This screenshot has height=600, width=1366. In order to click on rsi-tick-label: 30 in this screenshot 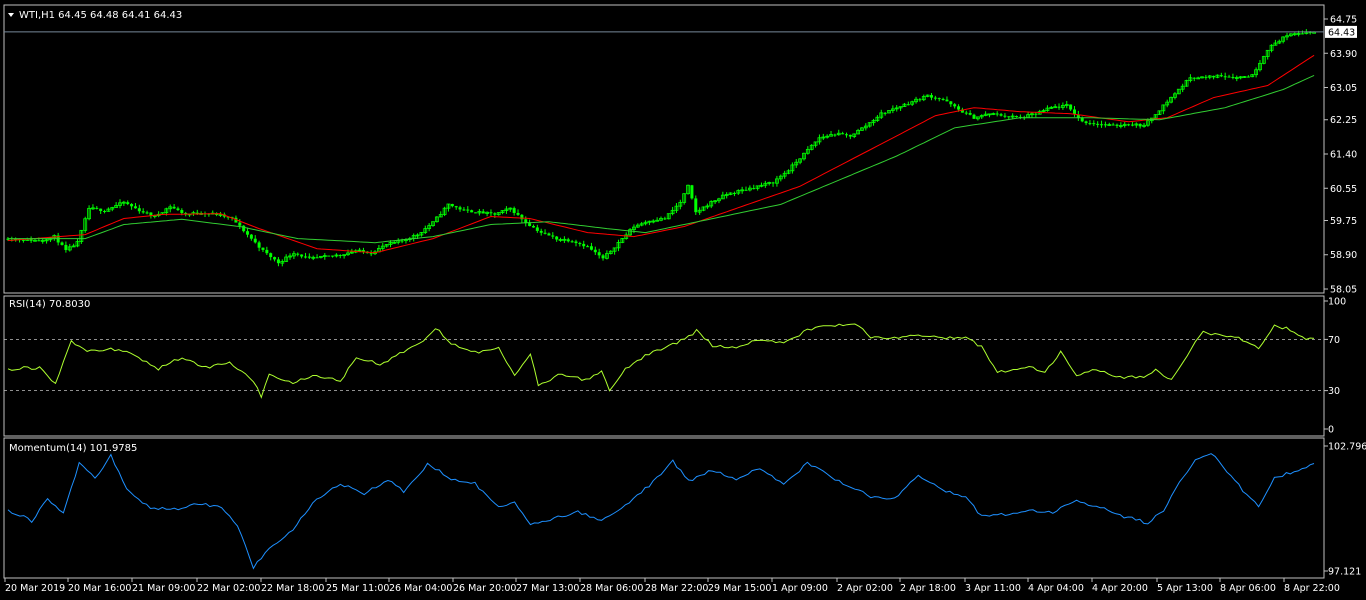, I will do `click(1334, 391)`.